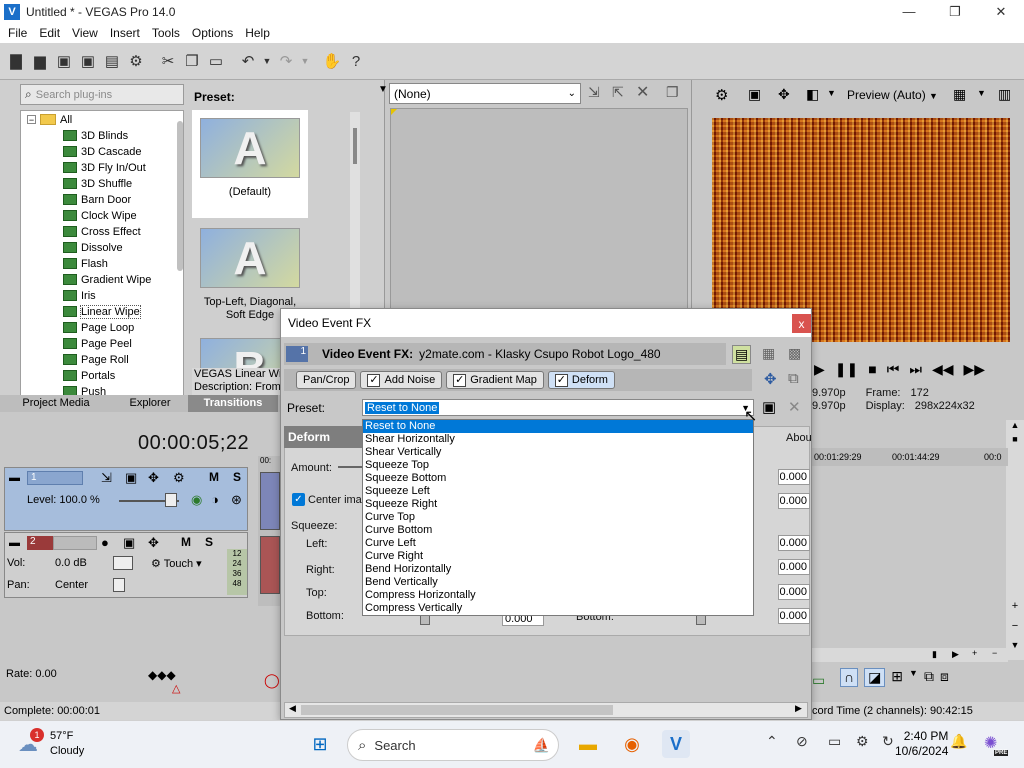 The width and height of the screenshot is (1024, 768). What do you see at coordinates (558, 582) in the screenshot?
I see `preset-option: Bend Vertically` at bounding box center [558, 582].